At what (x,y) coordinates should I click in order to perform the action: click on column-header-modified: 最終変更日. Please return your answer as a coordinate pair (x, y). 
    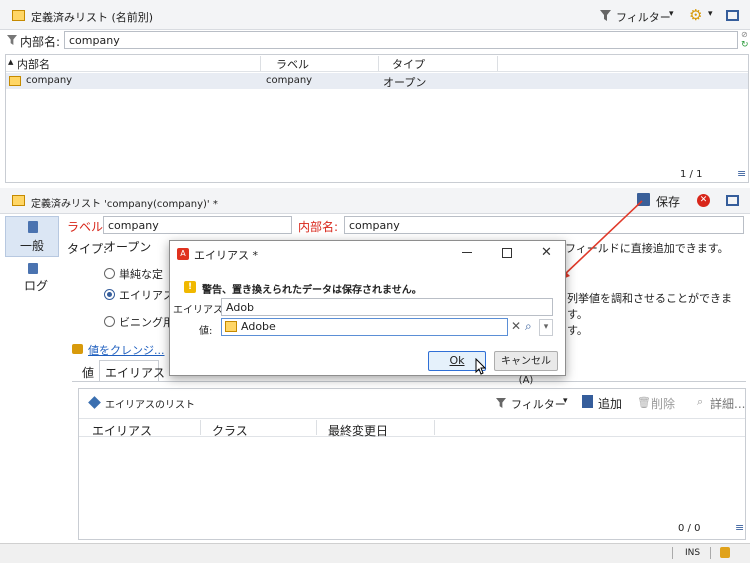
    Looking at the image, I should click on (358, 430).